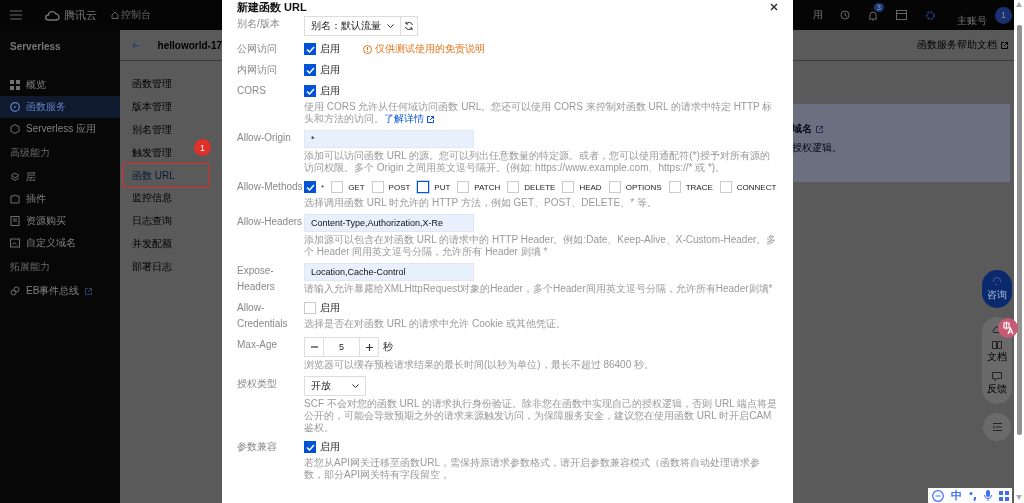  I want to click on function-nav-item: 触发管理, so click(146, 153).